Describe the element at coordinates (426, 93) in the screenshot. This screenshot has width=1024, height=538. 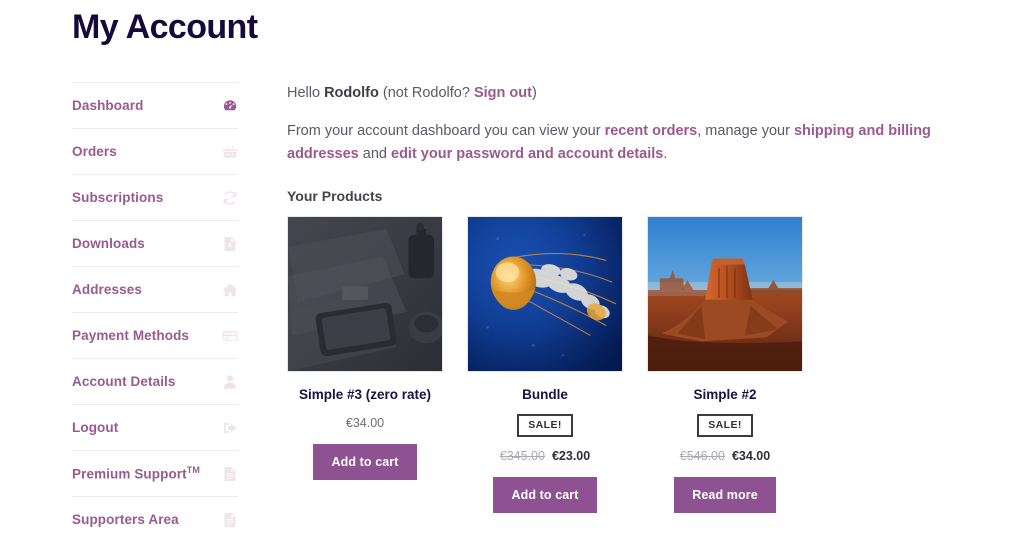
I see `greeting-not-user: (not Rodolfo?` at that location.